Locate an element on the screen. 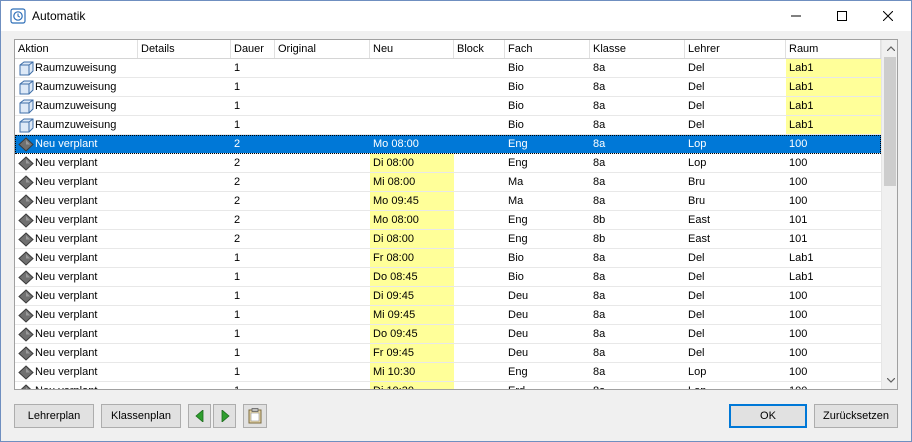 The height and width of the screenshot is (442, 912). table-row: Neu verplant 1 Do 08:45 Bio 8a Del Lab1 is located at coordinates (448, 277).